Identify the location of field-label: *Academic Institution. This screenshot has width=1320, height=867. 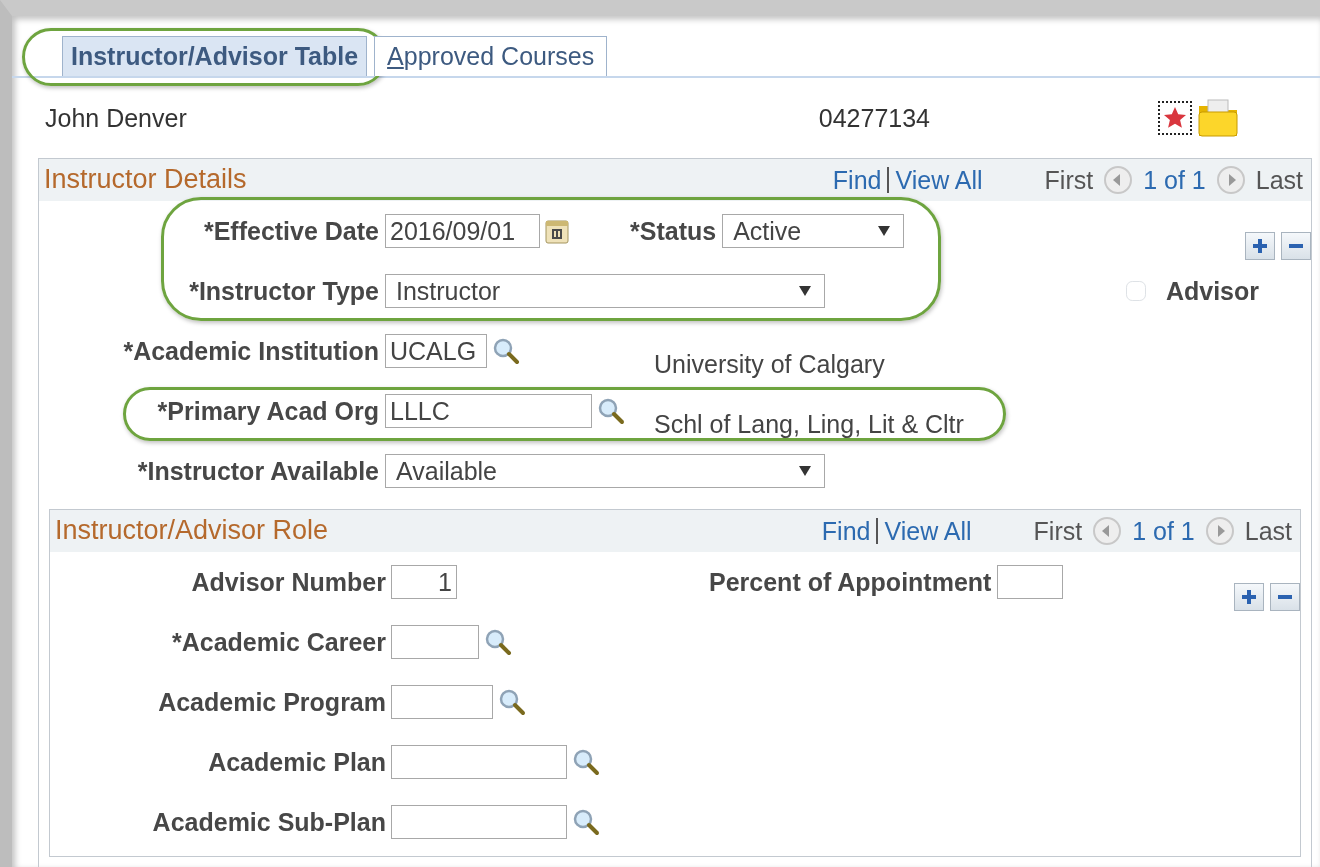
(250, 351).